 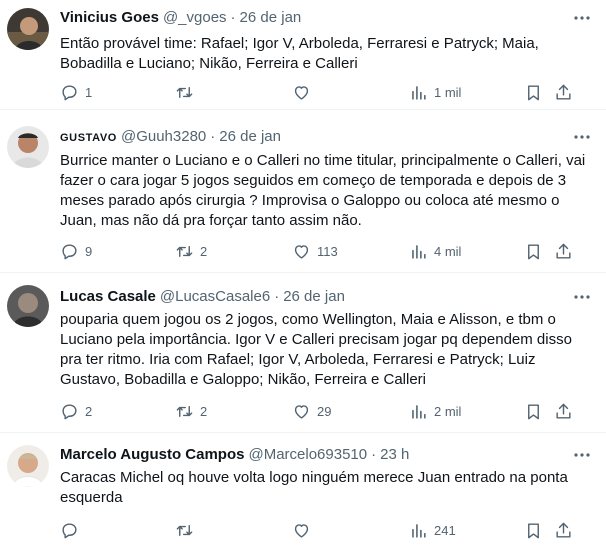 I want to click on reply-count: 9, so click(x=89, y=251).